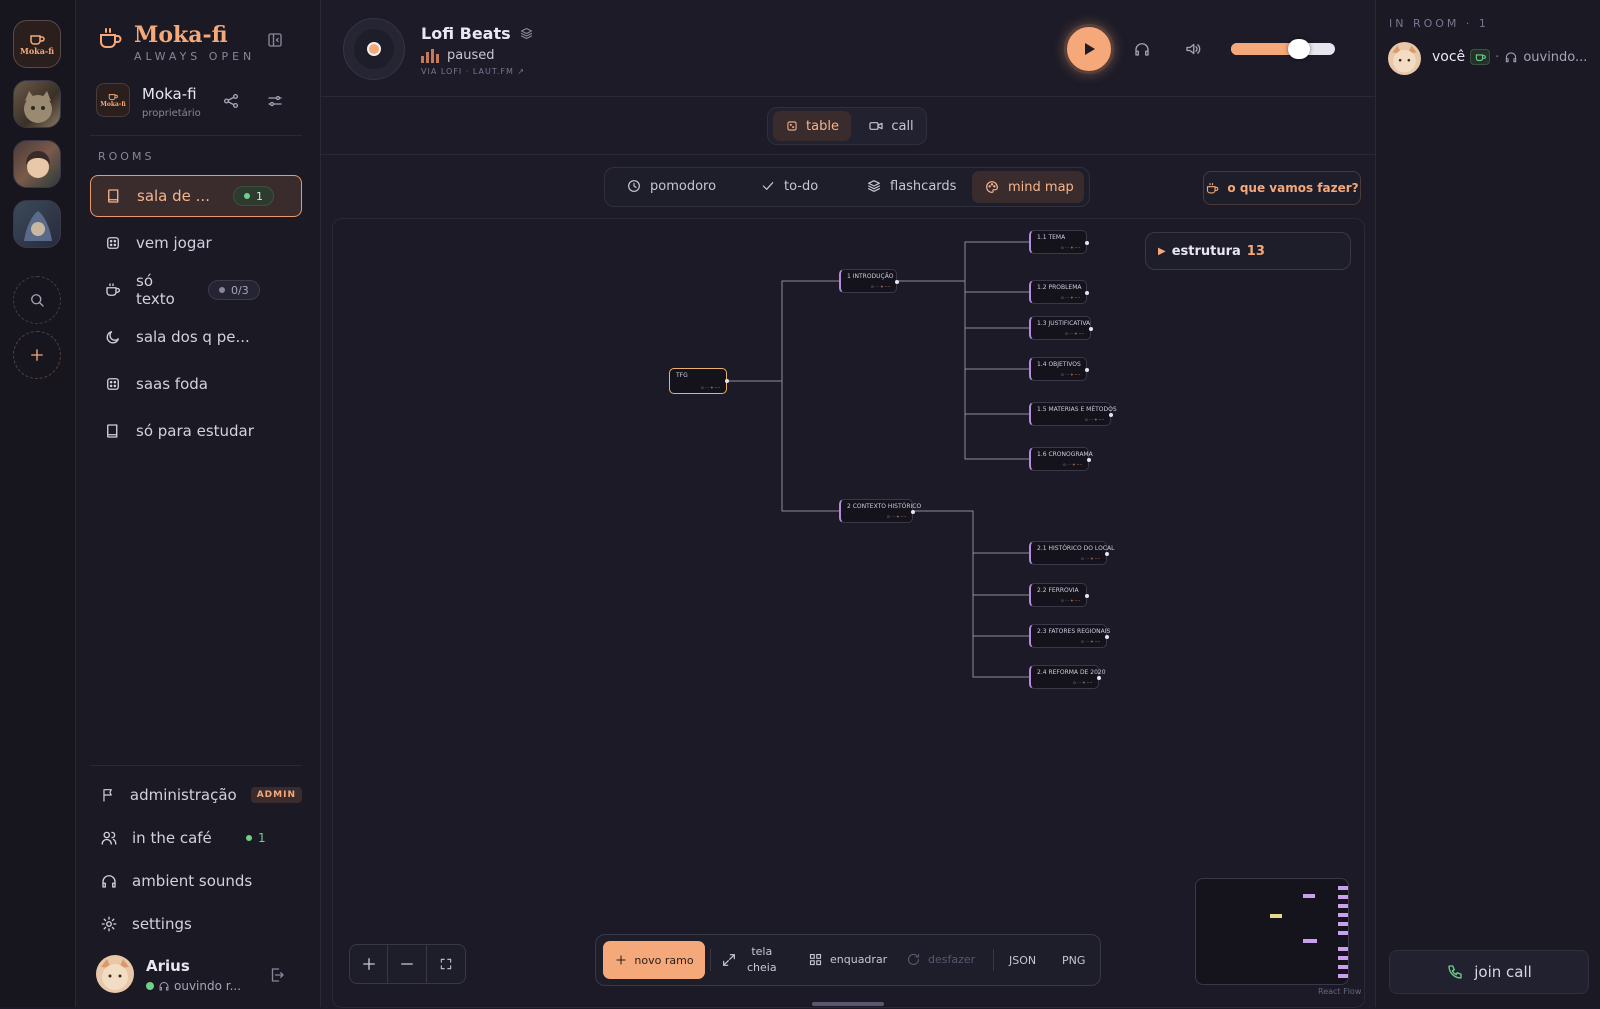 Image resolution: width=1600 pixels, height=1009 pixels. I want to click on room-item-sala-de: sala de ... 1, so click(196, 196).